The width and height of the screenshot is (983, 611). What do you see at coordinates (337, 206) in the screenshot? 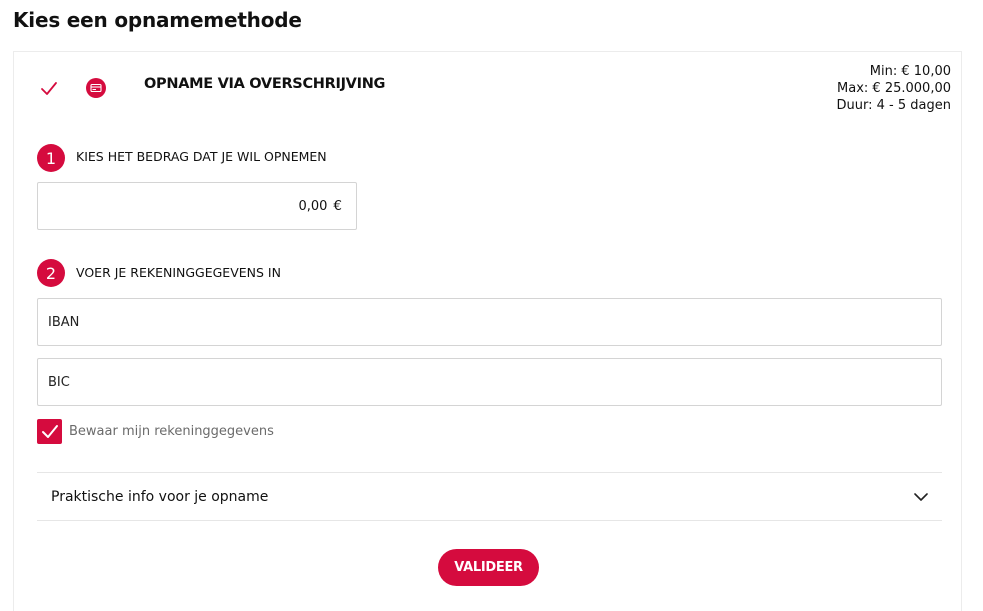
I see `currency-symbol: €` at bounding box center [337, 206].